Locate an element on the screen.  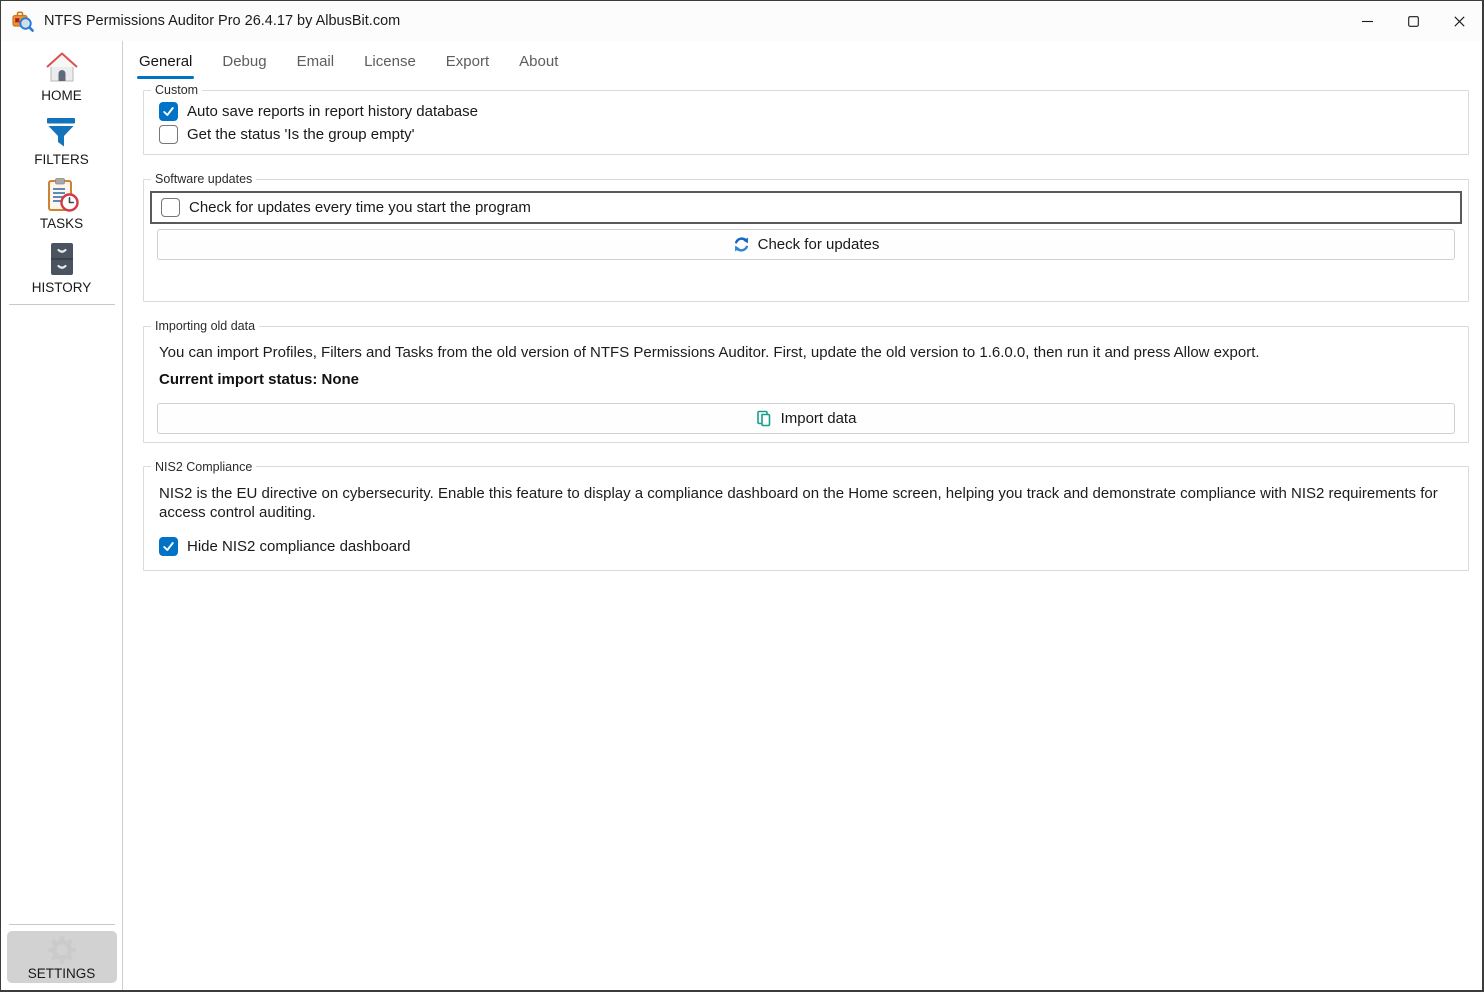
maximize-button is located at coordinates (1413, 21).